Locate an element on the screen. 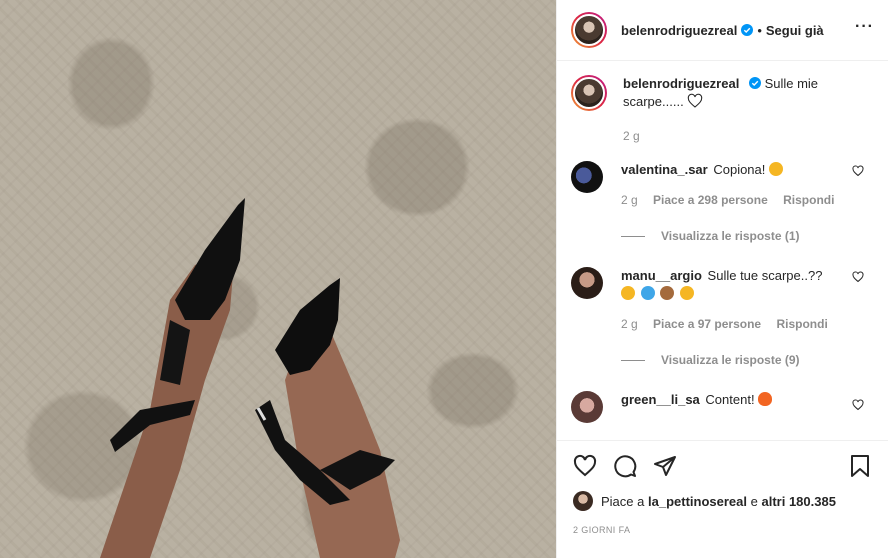 The width and height of the screenshot is (888, 558). author-avatar is located at coordinates (589, 30).